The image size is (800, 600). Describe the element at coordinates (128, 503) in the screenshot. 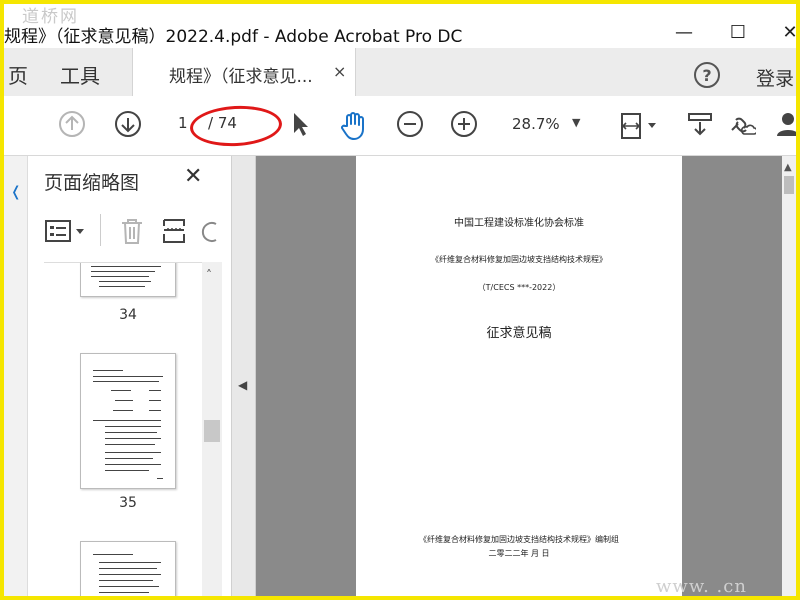

I see `thumbnail-label-35: 35` at that location.